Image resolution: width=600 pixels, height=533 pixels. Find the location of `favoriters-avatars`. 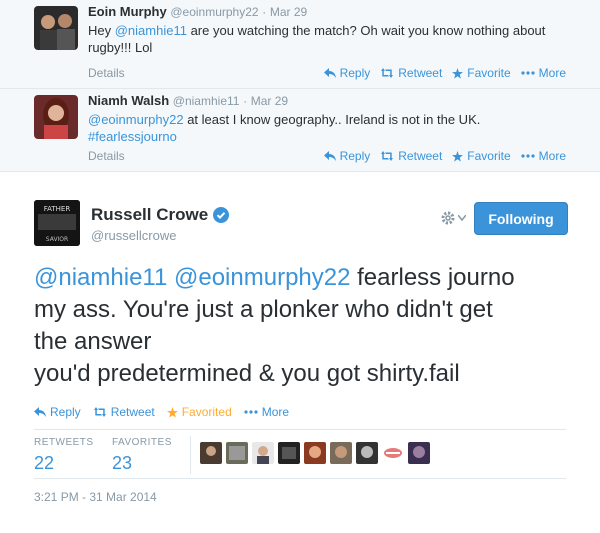

favoriters-avatars is located at coordinates (315, 453).